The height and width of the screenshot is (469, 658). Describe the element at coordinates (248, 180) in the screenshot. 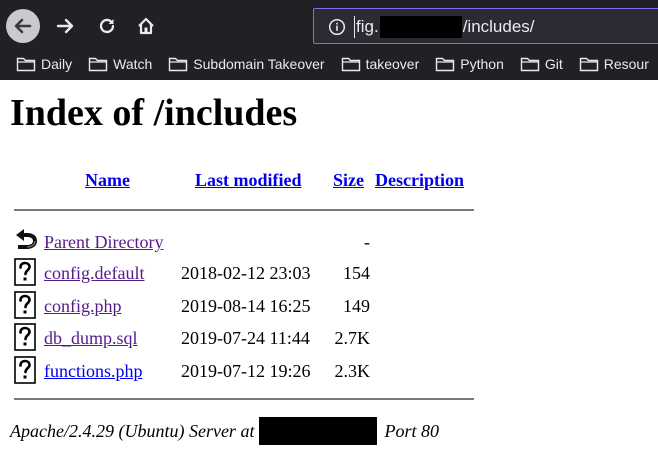

I see `sort-by-last-modified-link: Last modified` at that location.